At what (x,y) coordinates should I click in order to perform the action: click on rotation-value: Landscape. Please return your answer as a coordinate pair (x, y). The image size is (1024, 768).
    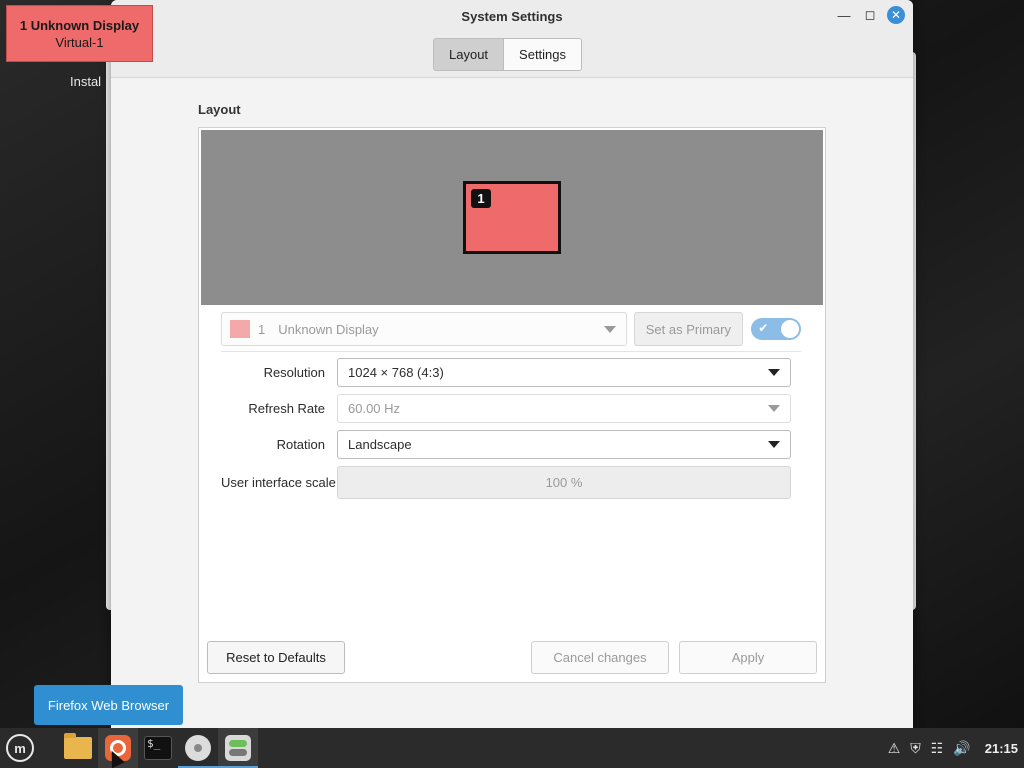
    Looking at the image, I should click on (380, 444).